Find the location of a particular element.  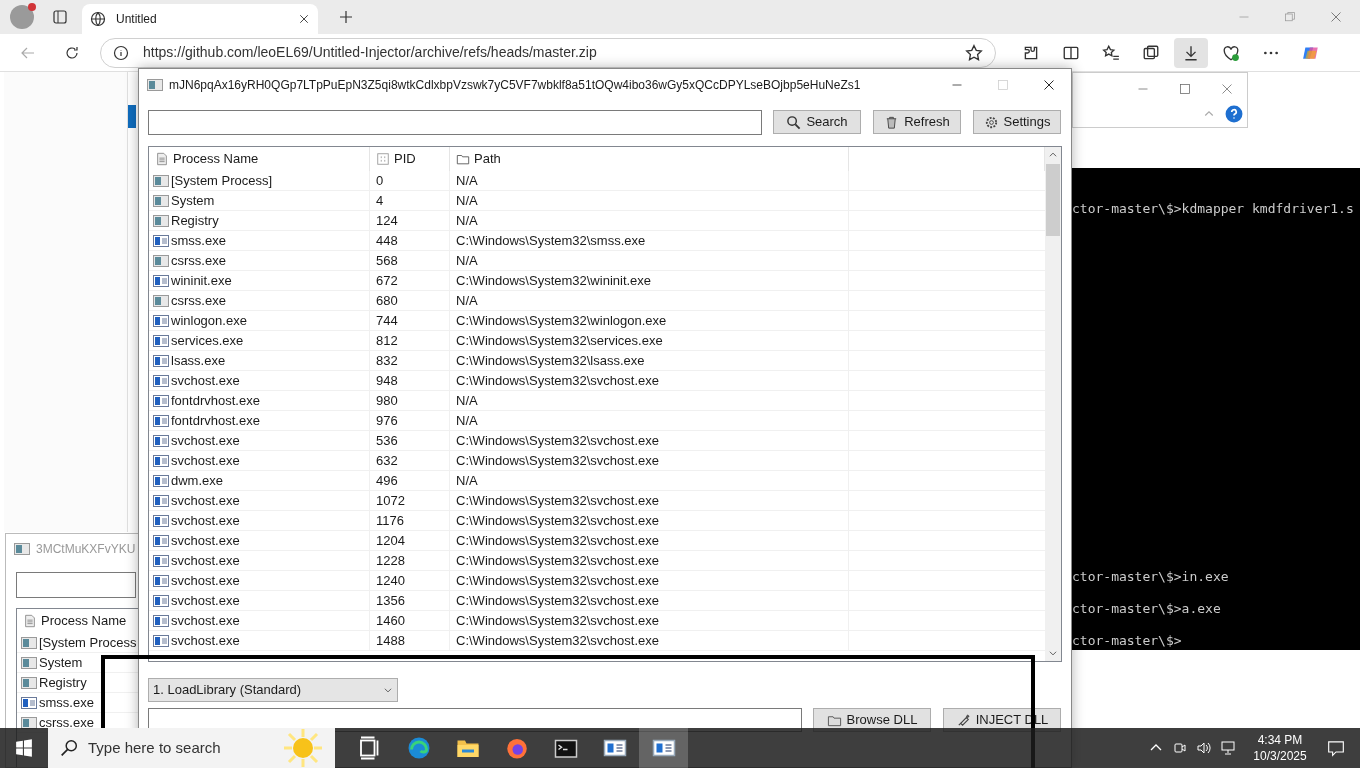

camera-icon is located at coordinates (1180, 748).